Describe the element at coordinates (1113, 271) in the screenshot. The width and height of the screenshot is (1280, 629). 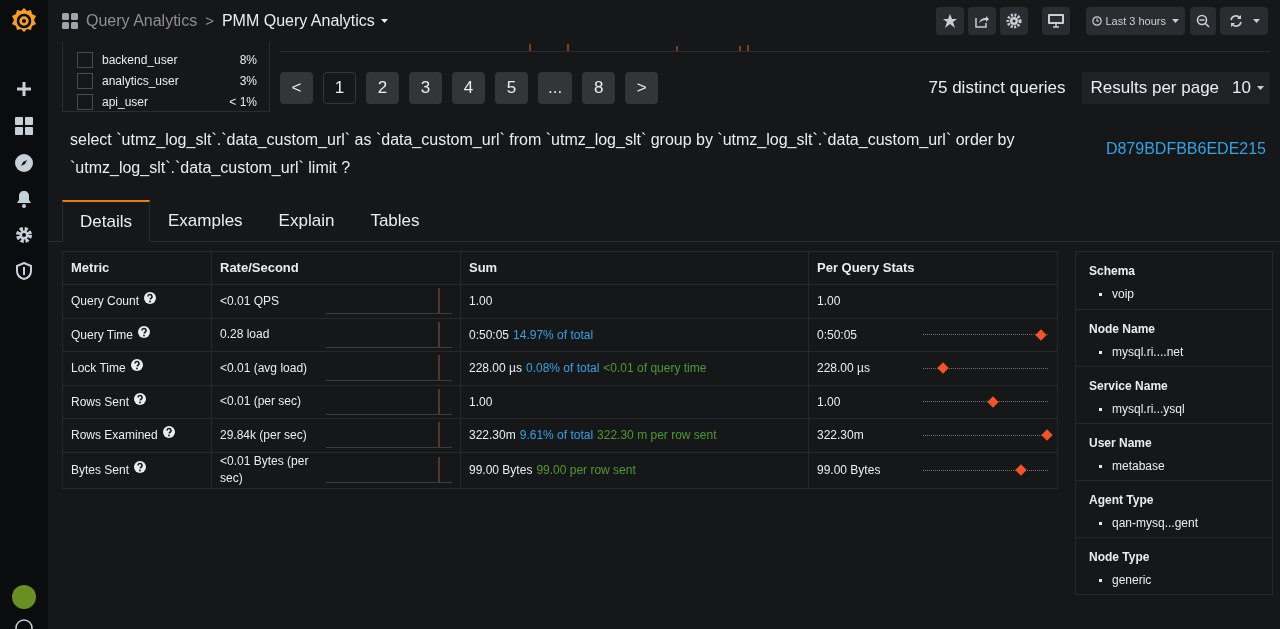
I see `info-heading: Schema` at that location.